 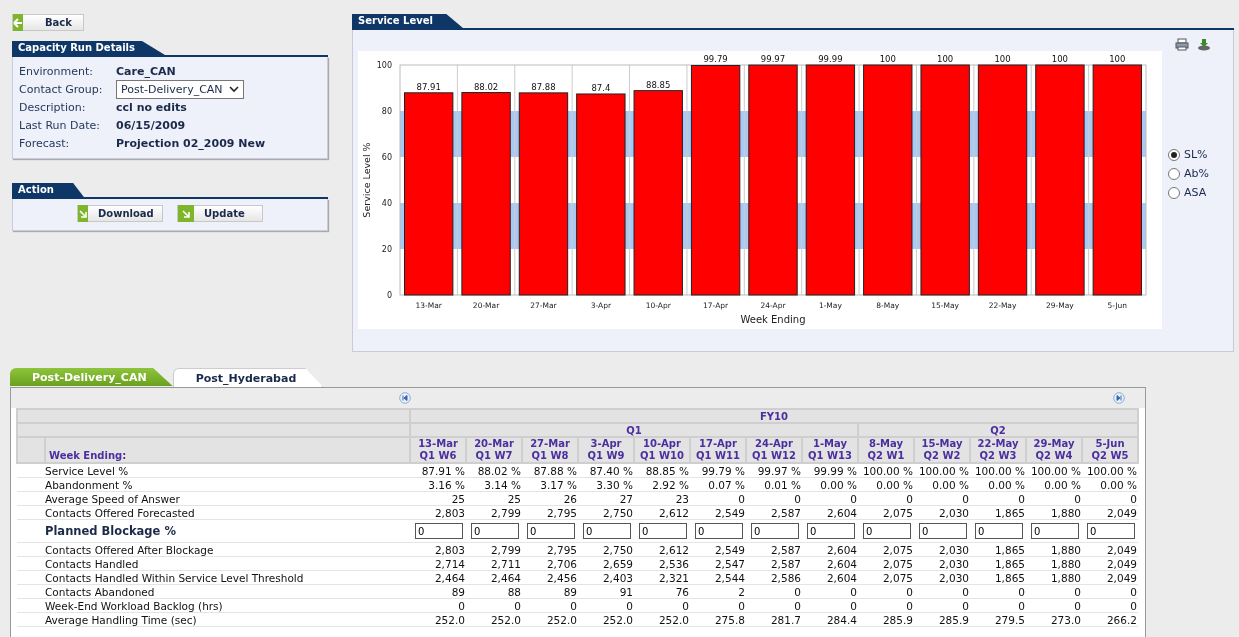 What do you see at coordinates (191, 143) in the screenshot?
I see `field-value: Projection 02_2009 New` at bounding box center [191, 143].